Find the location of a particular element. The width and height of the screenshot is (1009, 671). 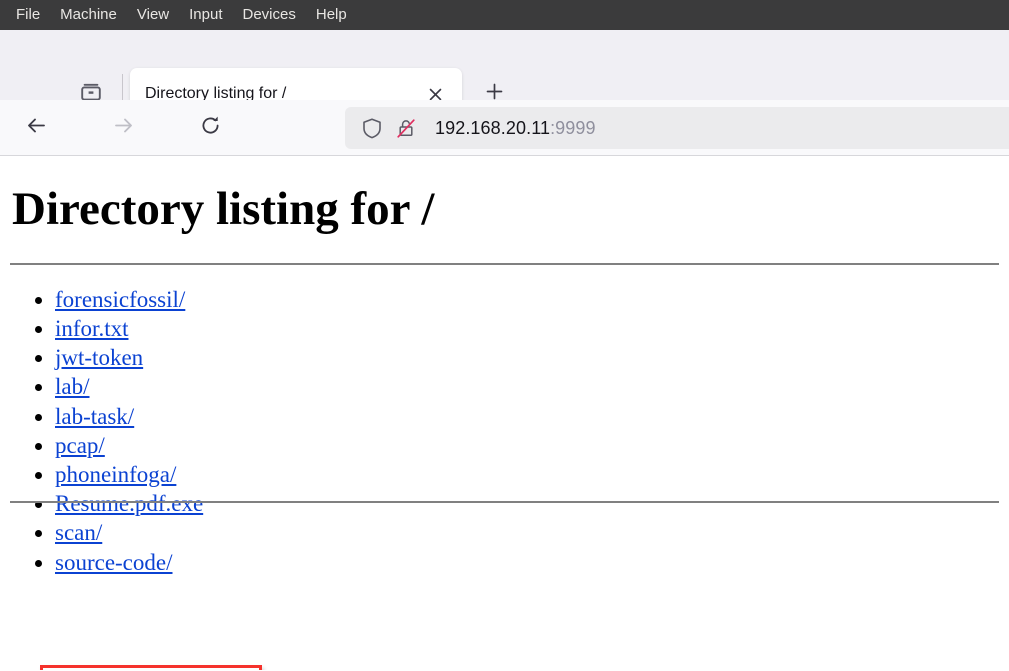

menu-item-file: File is located at coordinates (28, 15).